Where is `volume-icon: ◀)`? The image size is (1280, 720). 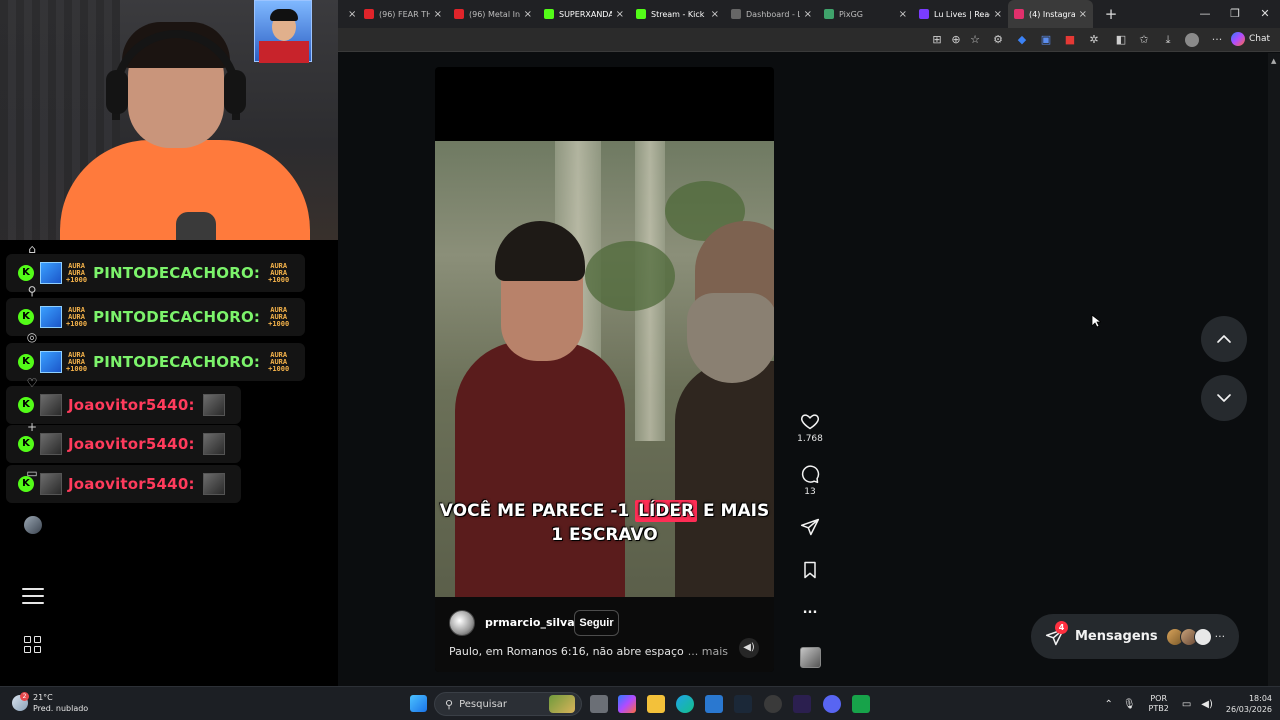 volume-icon: ◀) is located at coordinates (749, 648).